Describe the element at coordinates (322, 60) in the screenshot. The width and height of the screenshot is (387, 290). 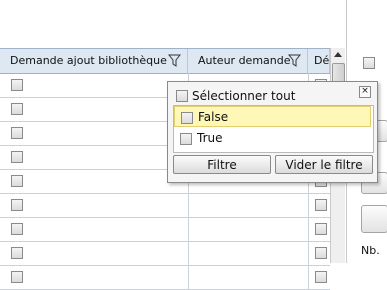
I see `column-header-label: Dé` at that location.